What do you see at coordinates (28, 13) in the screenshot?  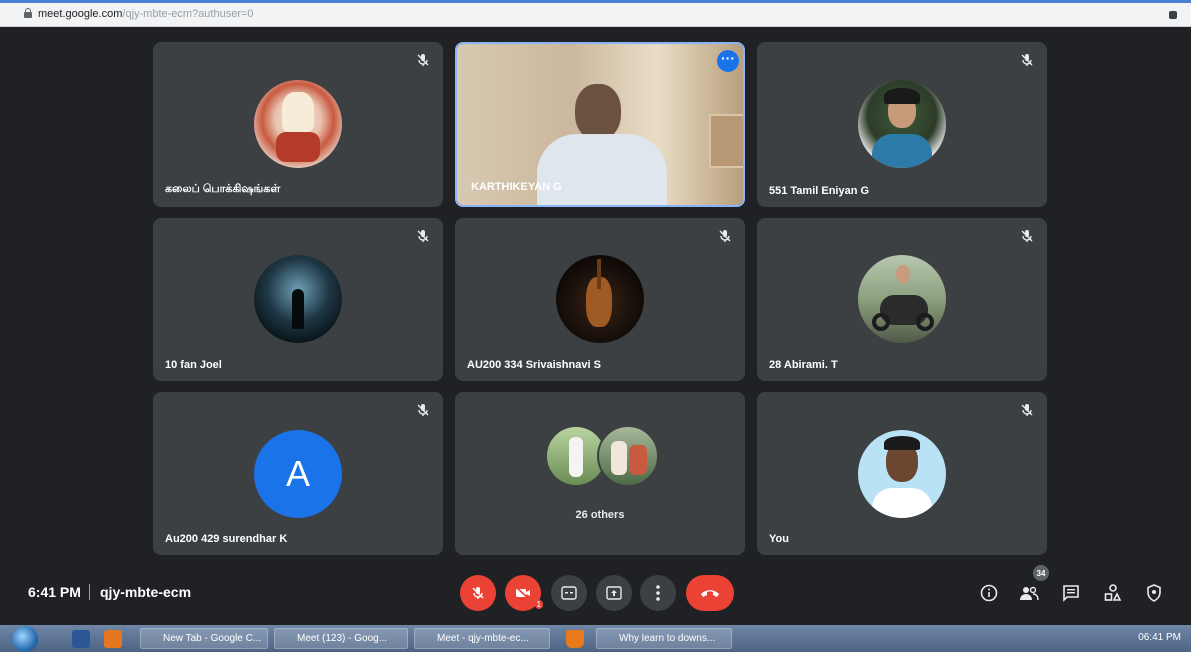 I see `lock-icon` at bounding box center [28, 13].